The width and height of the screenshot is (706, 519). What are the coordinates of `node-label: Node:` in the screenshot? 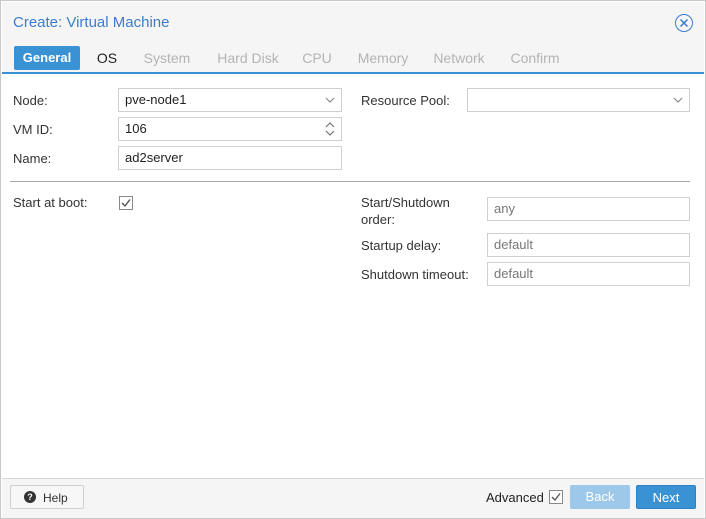 It's located at (30, 100).